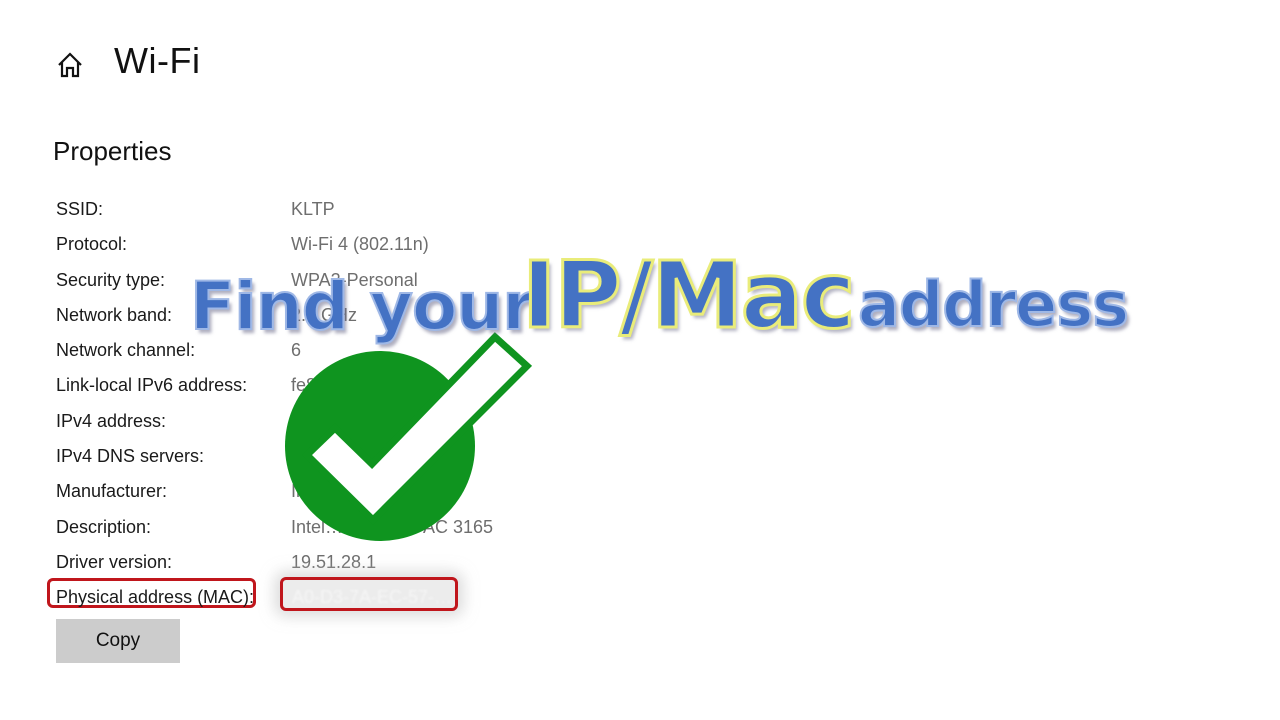  What do you see at coordinates (296, 350) in the screenshot?
I see `property-value: 6` at bounding box center [296, 350].